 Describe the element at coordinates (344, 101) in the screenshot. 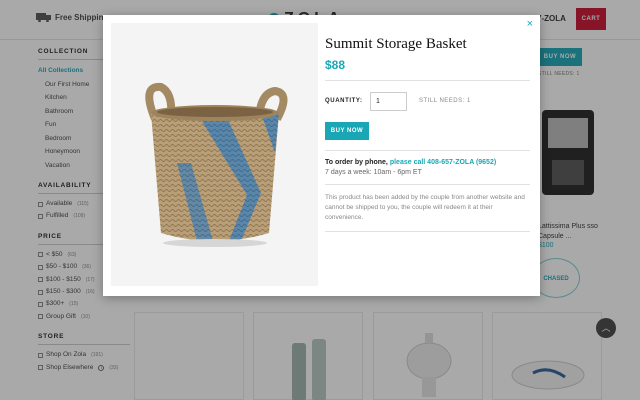

I see `quantity-label: QUANTITY:` at that location.